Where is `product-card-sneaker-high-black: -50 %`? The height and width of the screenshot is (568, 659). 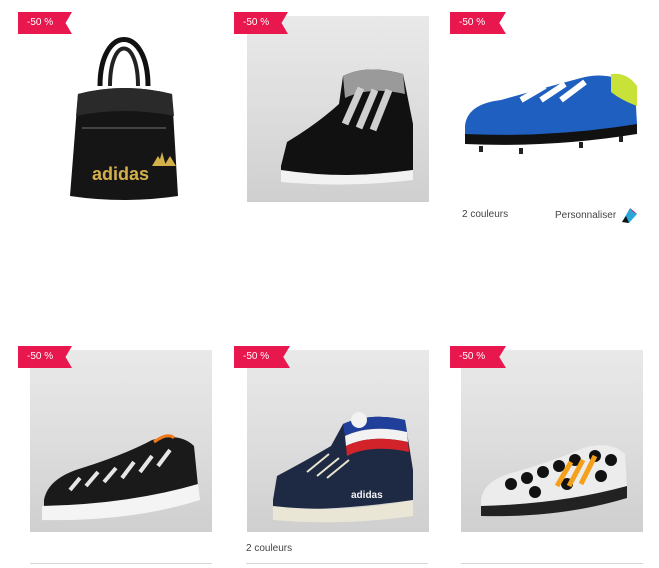
product-card-sneaker-high-black: -50 % is located at coordinates (334, 117).